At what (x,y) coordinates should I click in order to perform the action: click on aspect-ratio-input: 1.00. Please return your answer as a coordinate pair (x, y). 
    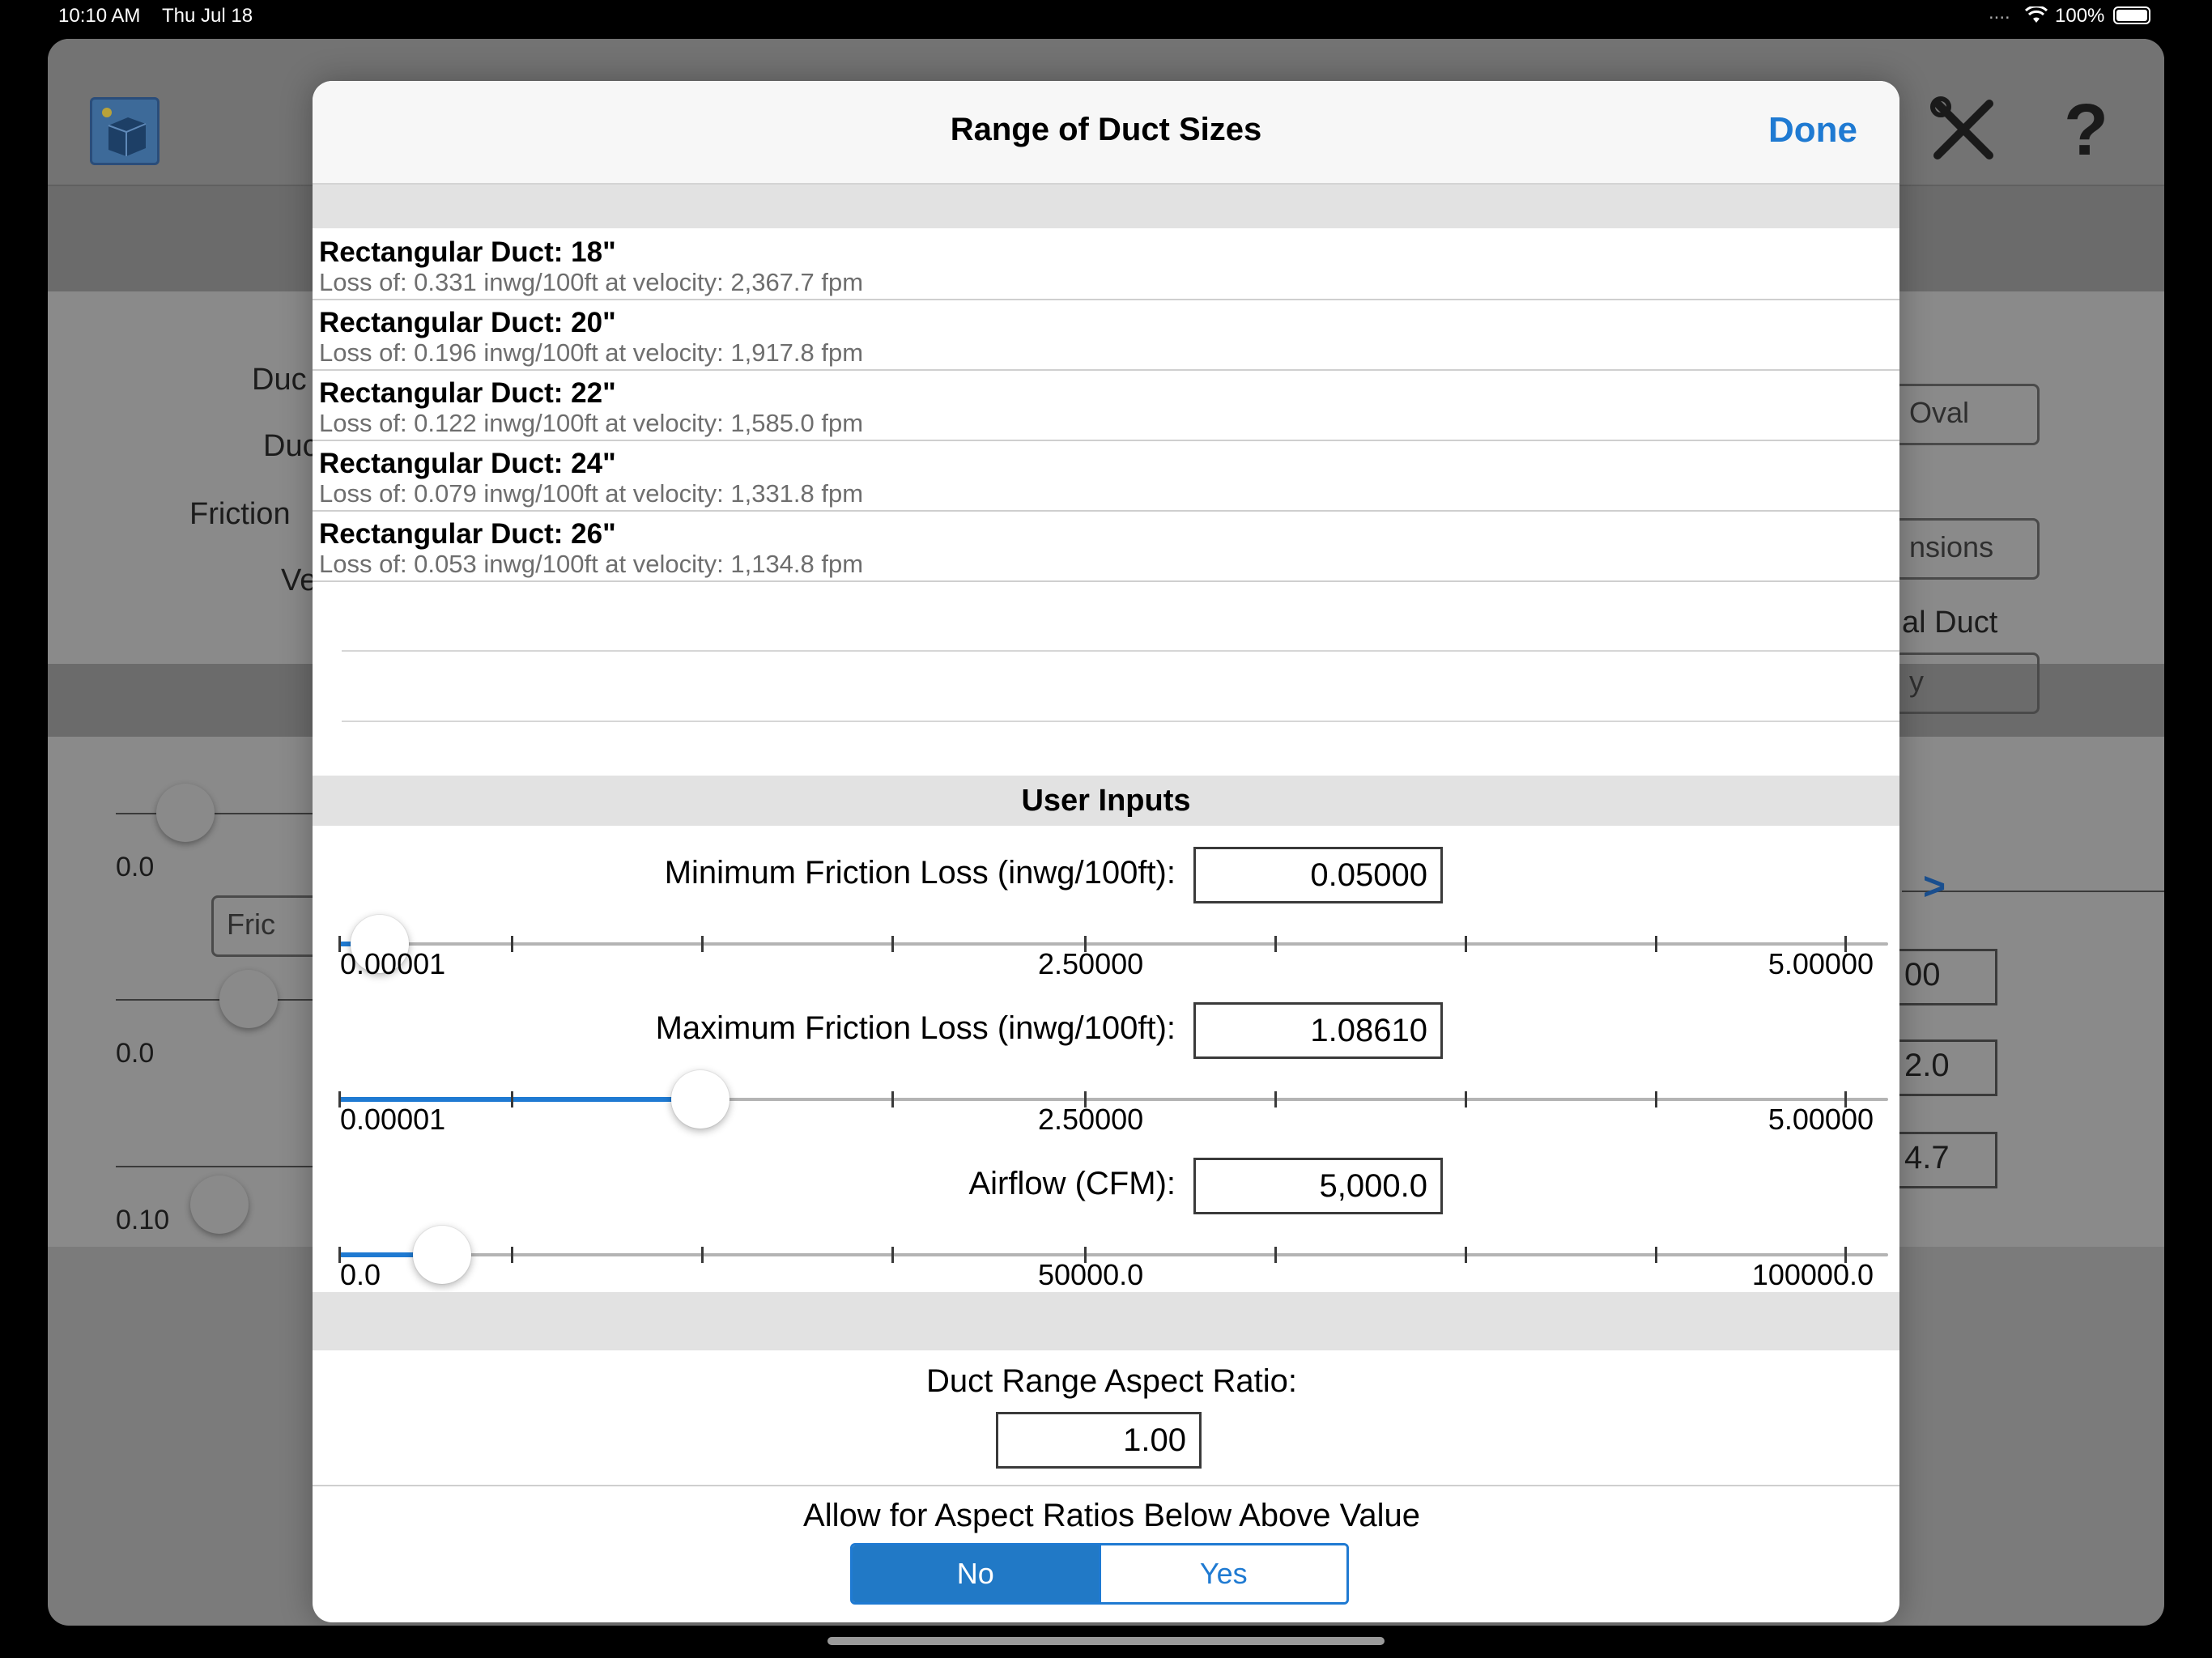
    Looking at the image, I should click on (1099, 1440).